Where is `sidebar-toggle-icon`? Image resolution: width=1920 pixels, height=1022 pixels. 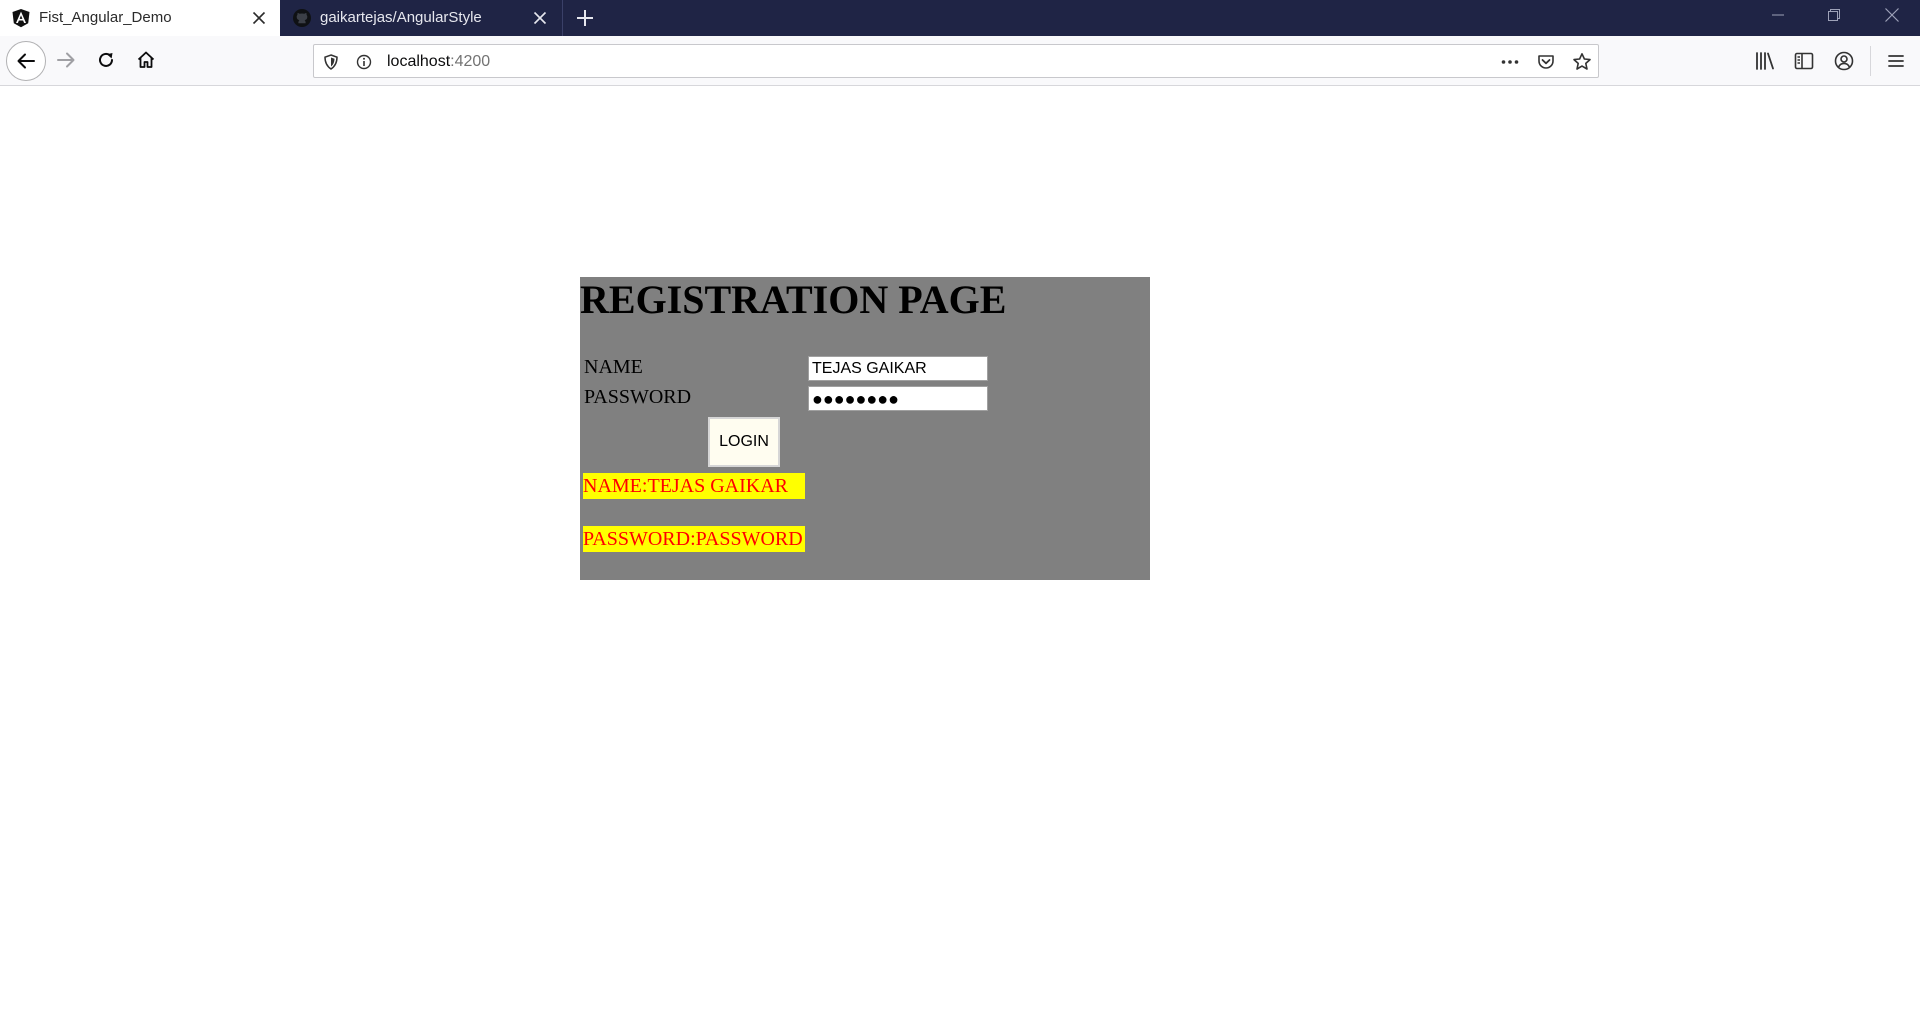 sidebar-toggle-icon is located at coordinates (1804, 61).